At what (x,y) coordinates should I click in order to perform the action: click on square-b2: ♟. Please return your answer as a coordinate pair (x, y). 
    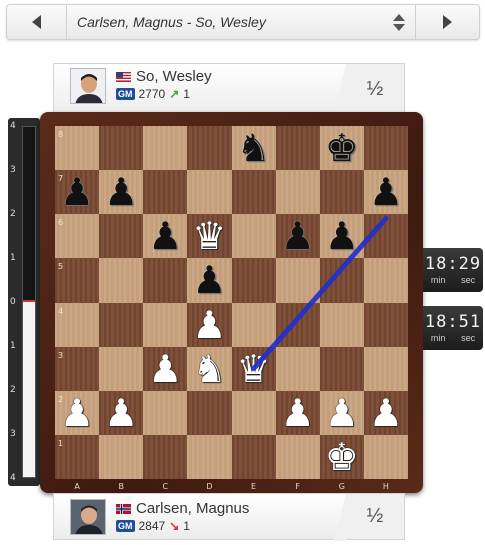
    Looking at the image, I should click on (121, 412).